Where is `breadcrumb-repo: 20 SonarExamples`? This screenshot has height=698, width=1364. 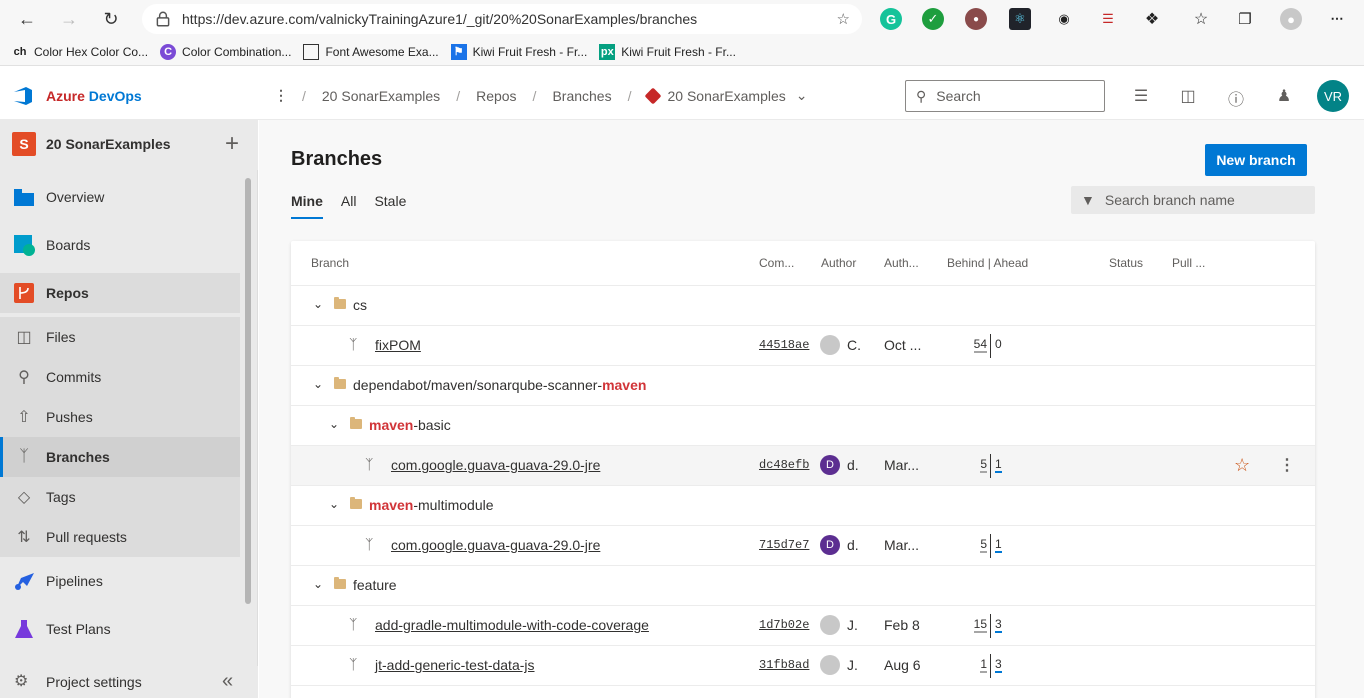
breadcrumb-repo: 20 SonarExamples is located at coordinates (726, 96).